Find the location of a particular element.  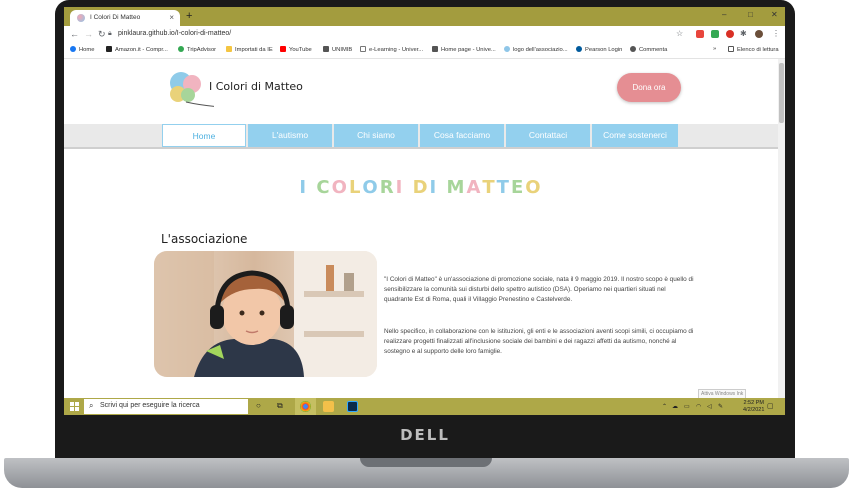

menu-item-autismo: L'autismo is located at coordinates (290, 135).